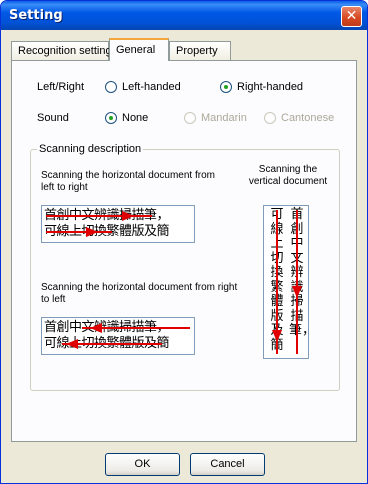 Image resolution: width=368 pixels, height=484 pixels. Describe the element at coordinates (61, 87) in the screenshot. I see `hand-label: Left/Right` at that location.